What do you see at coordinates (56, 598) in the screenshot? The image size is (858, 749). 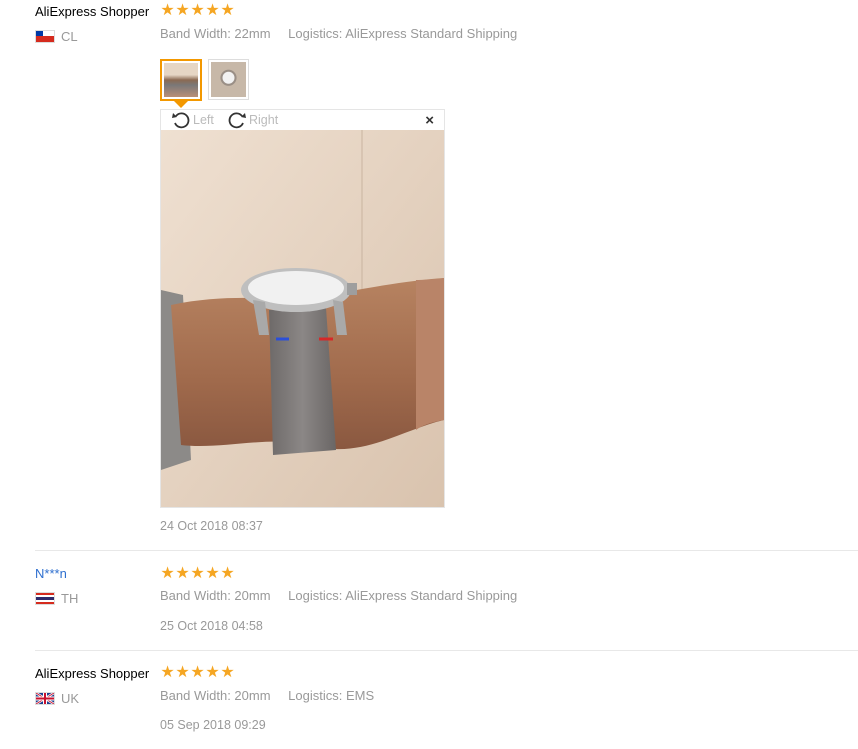 I see `reviewer-country: TH` at bounding box center [56, 598].